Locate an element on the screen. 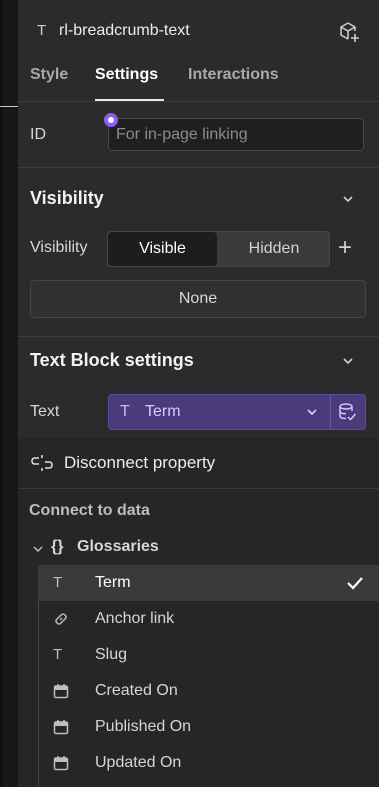  field-option-created-on: Created On is located at coordinates (208, 691).